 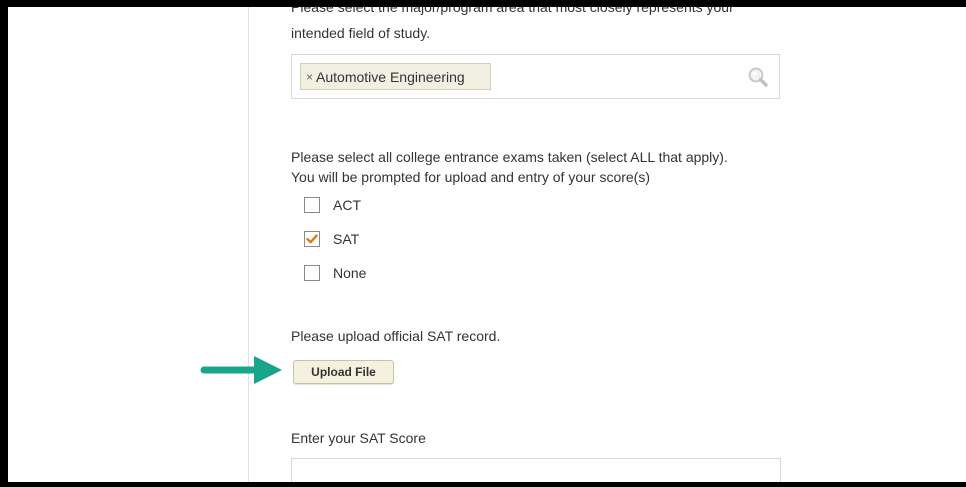 I want to click on upload-prompt: Please upload official SAT record., so click(x=396, y=336).